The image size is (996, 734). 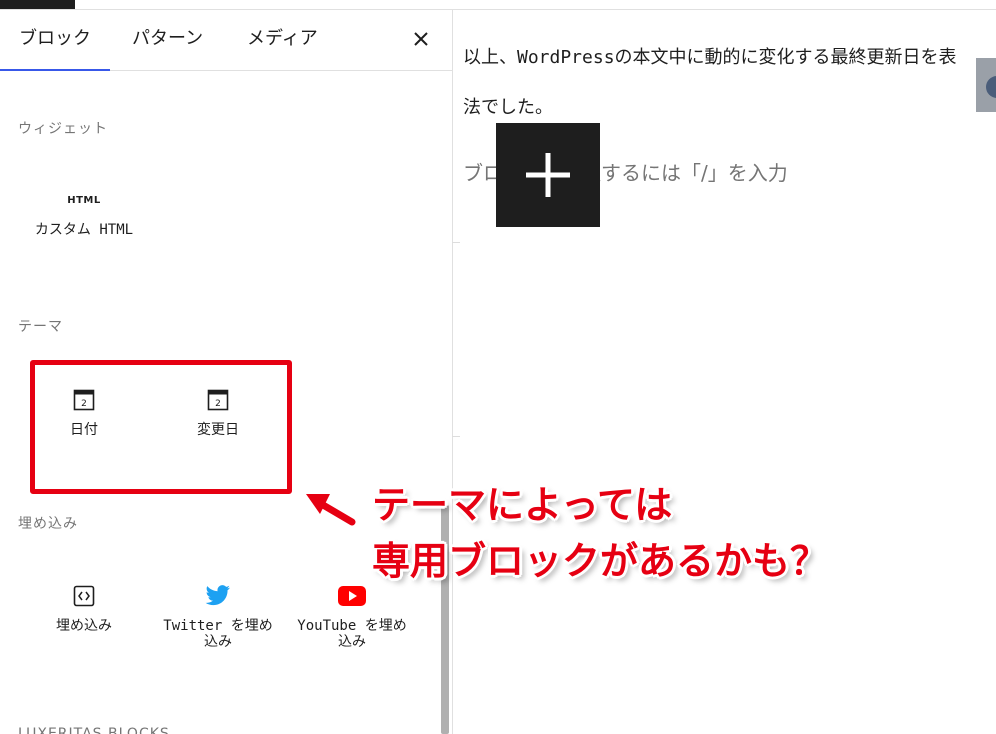 I want to click on close-icon, so click(x=421, y=39).